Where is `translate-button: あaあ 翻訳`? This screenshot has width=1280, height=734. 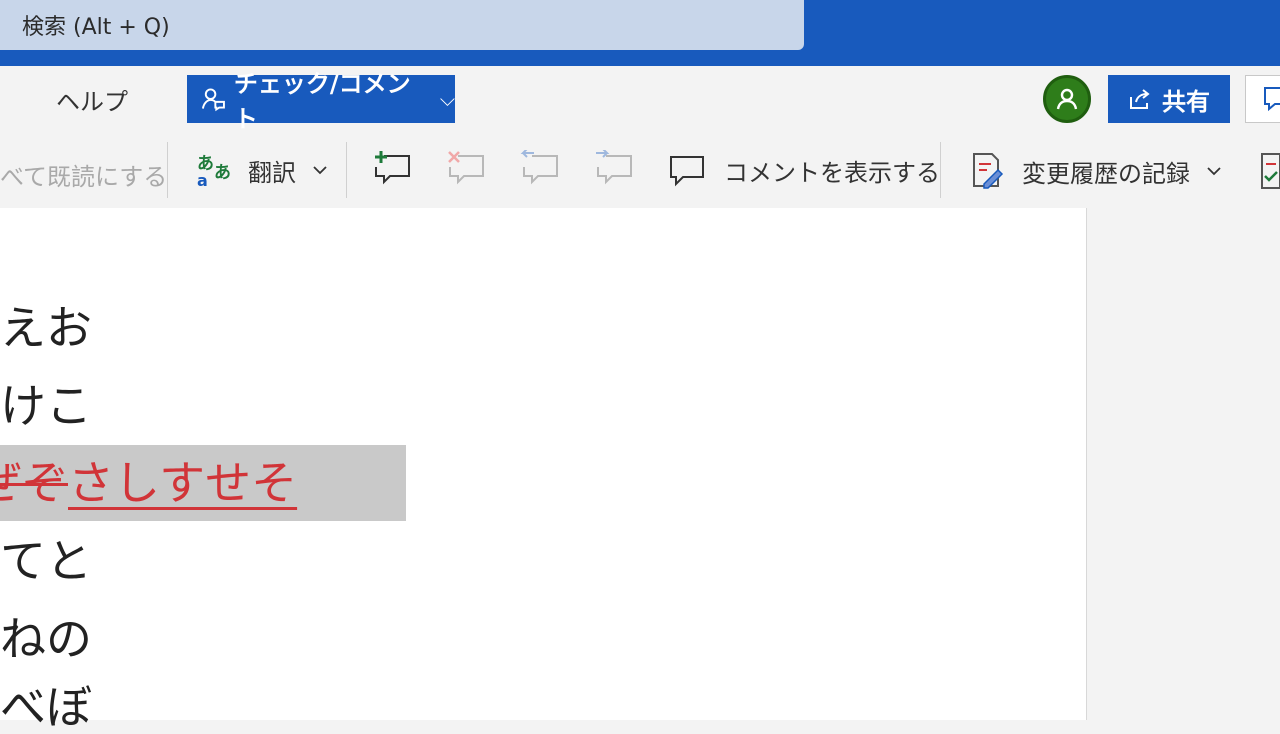
translate-button: あaあ 翻訳 is located at coordinates (262, 170).